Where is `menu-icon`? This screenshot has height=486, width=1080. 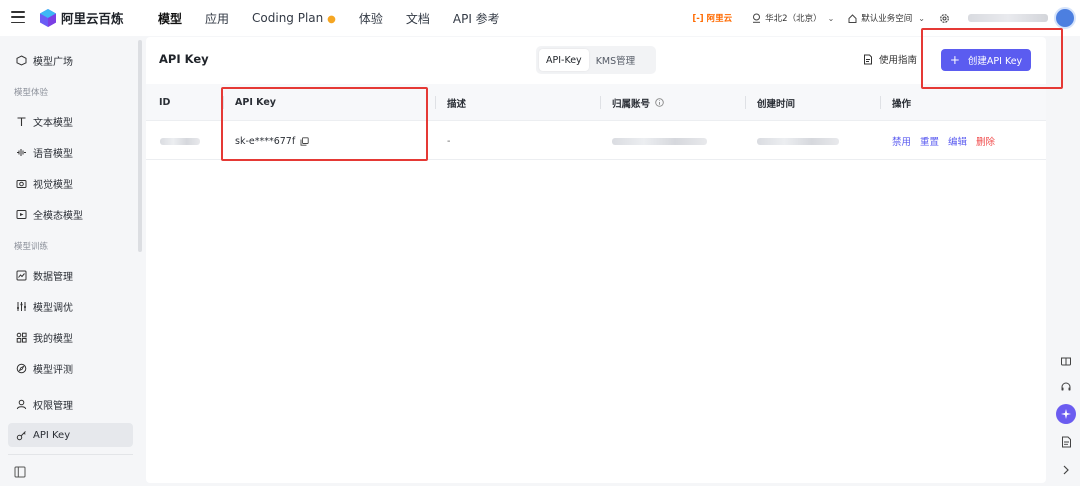 menu-icon is located at coordinates (18, 17).